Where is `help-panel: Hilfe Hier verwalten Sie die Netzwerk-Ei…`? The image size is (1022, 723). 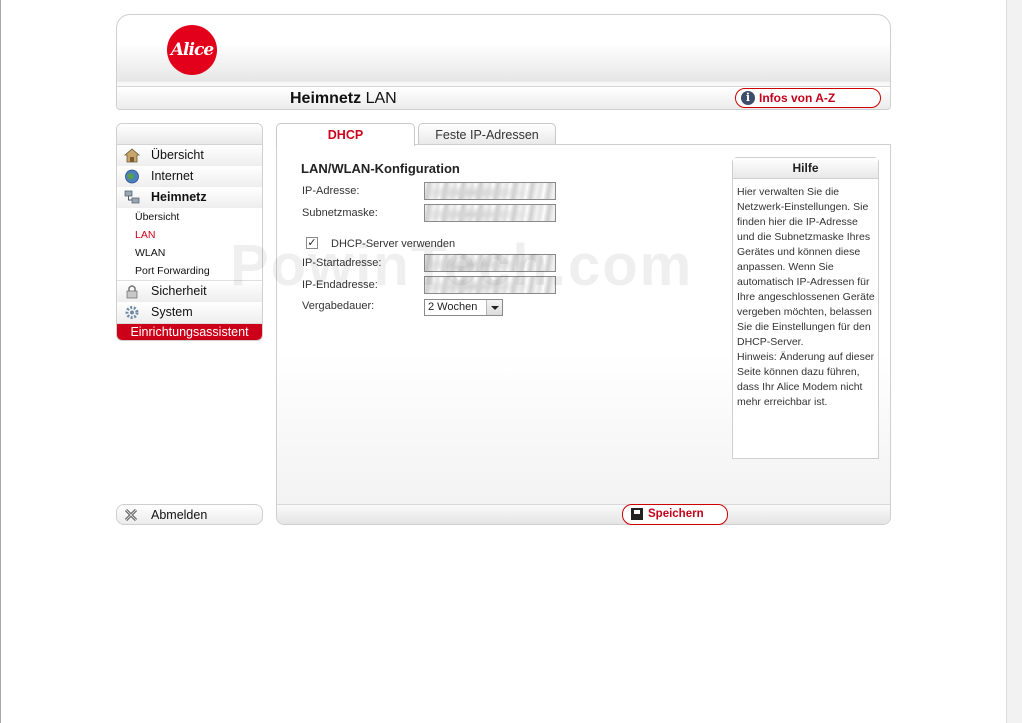
help-panel: Hilfe Hier verwalten Sie die Netzwerk-Ei… is located at coordinates (805, 308).